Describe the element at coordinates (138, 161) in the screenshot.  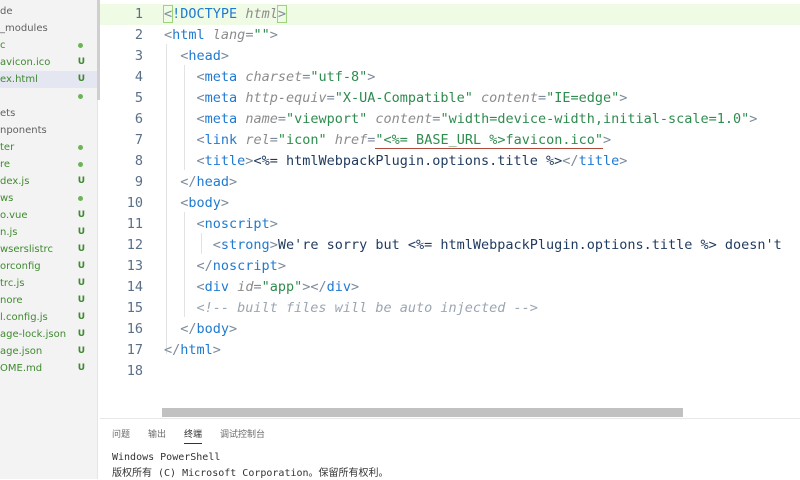
I see `line-number: 8` at that location.